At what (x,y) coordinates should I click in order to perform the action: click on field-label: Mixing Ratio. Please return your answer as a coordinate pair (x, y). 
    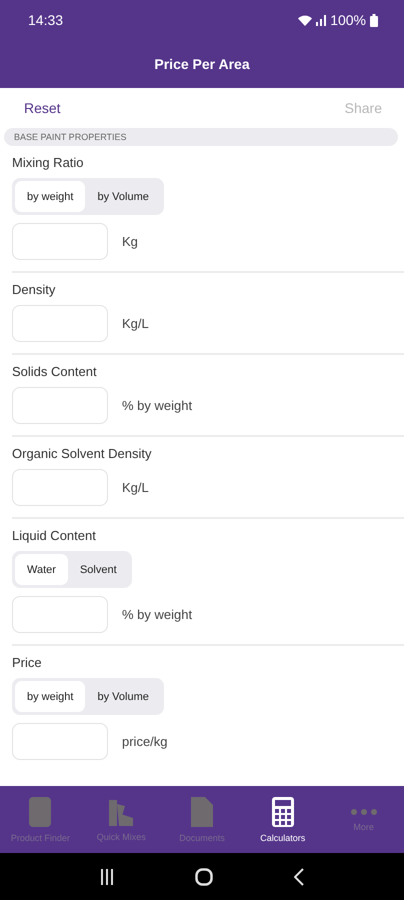
    Looking at the image, I should click on (48, 162).